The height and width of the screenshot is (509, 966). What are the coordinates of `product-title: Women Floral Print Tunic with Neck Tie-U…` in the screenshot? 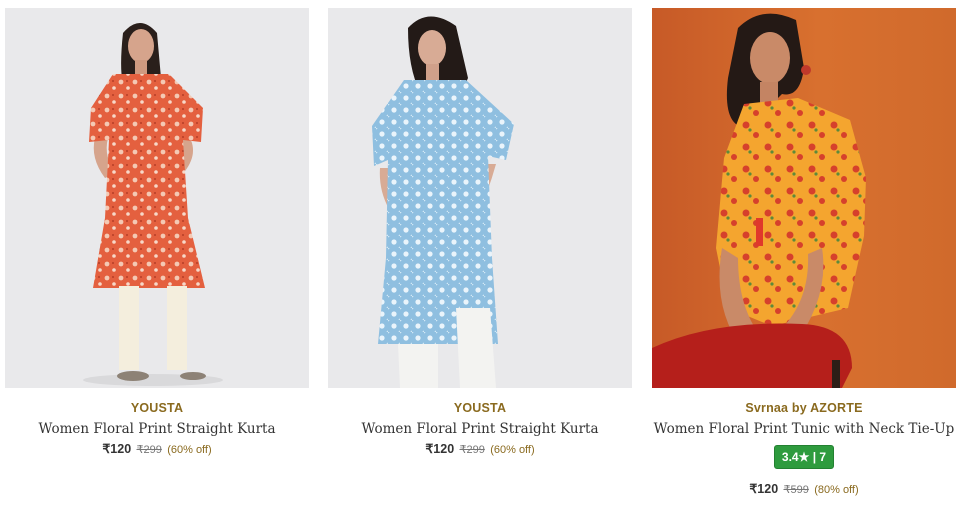 It's located at (804, 429).